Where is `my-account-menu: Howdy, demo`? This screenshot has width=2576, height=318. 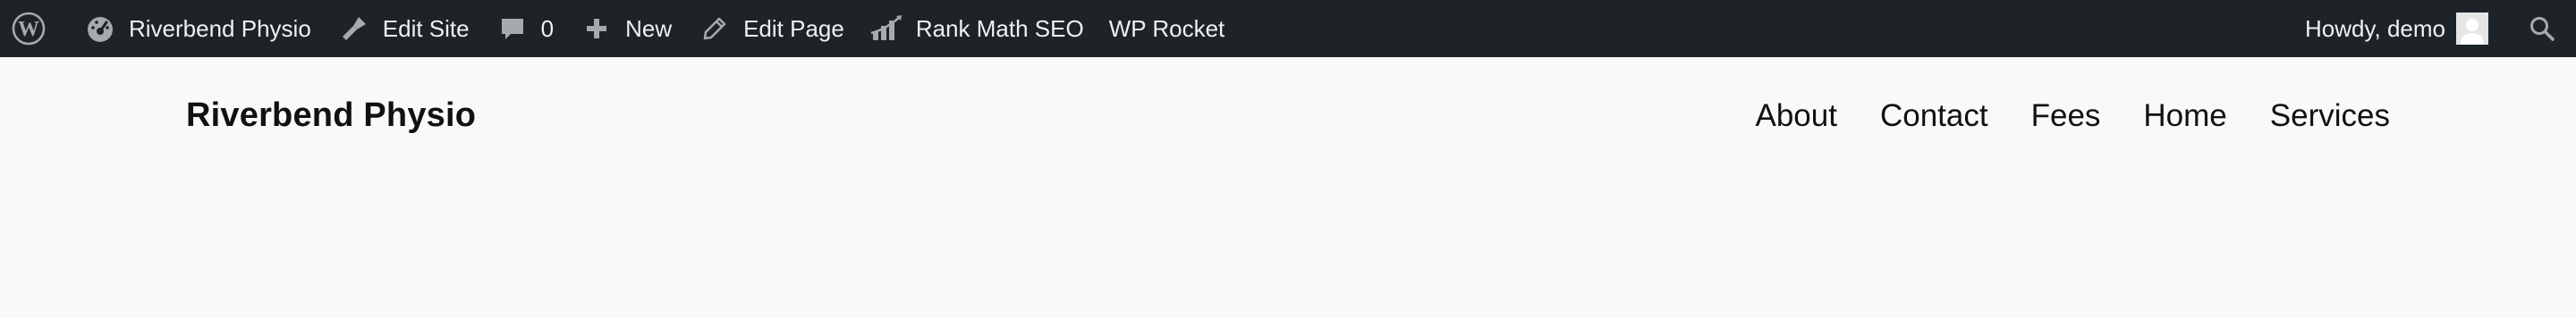 my-account-menu: Howdy, demo is located at coordinates (2396, 28).